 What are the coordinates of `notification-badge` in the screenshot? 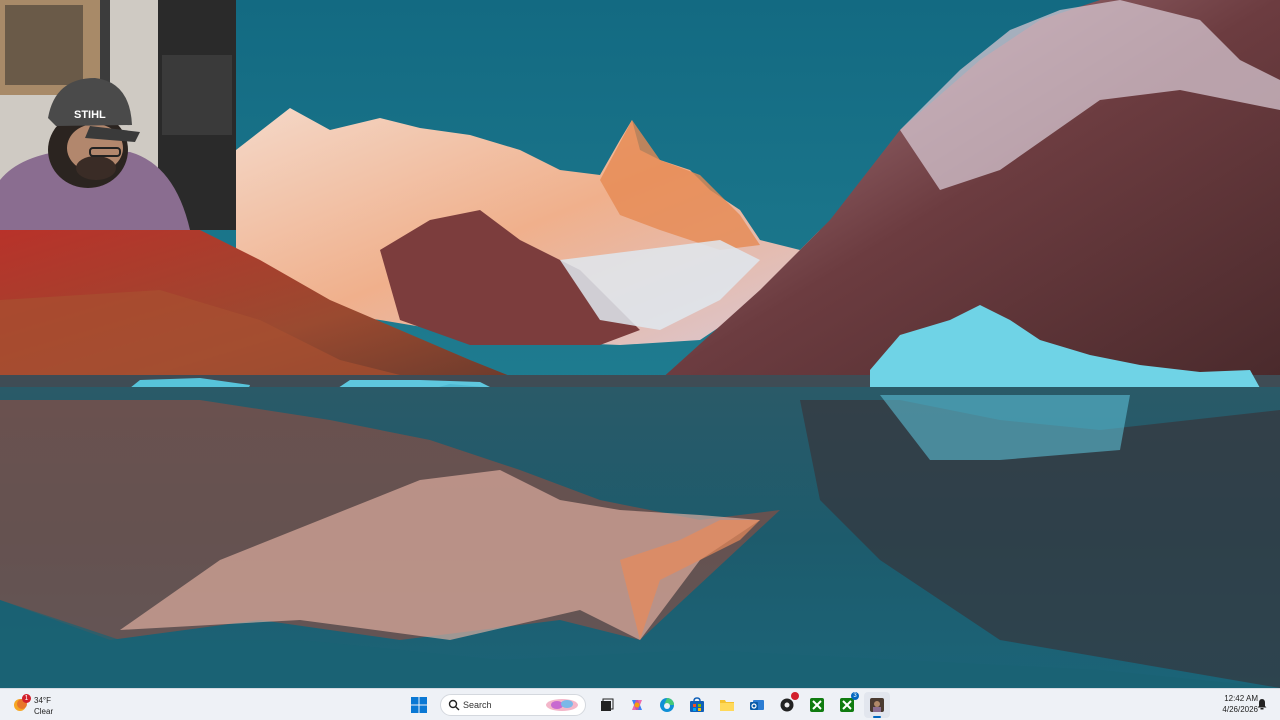 It's located at (795, 696).